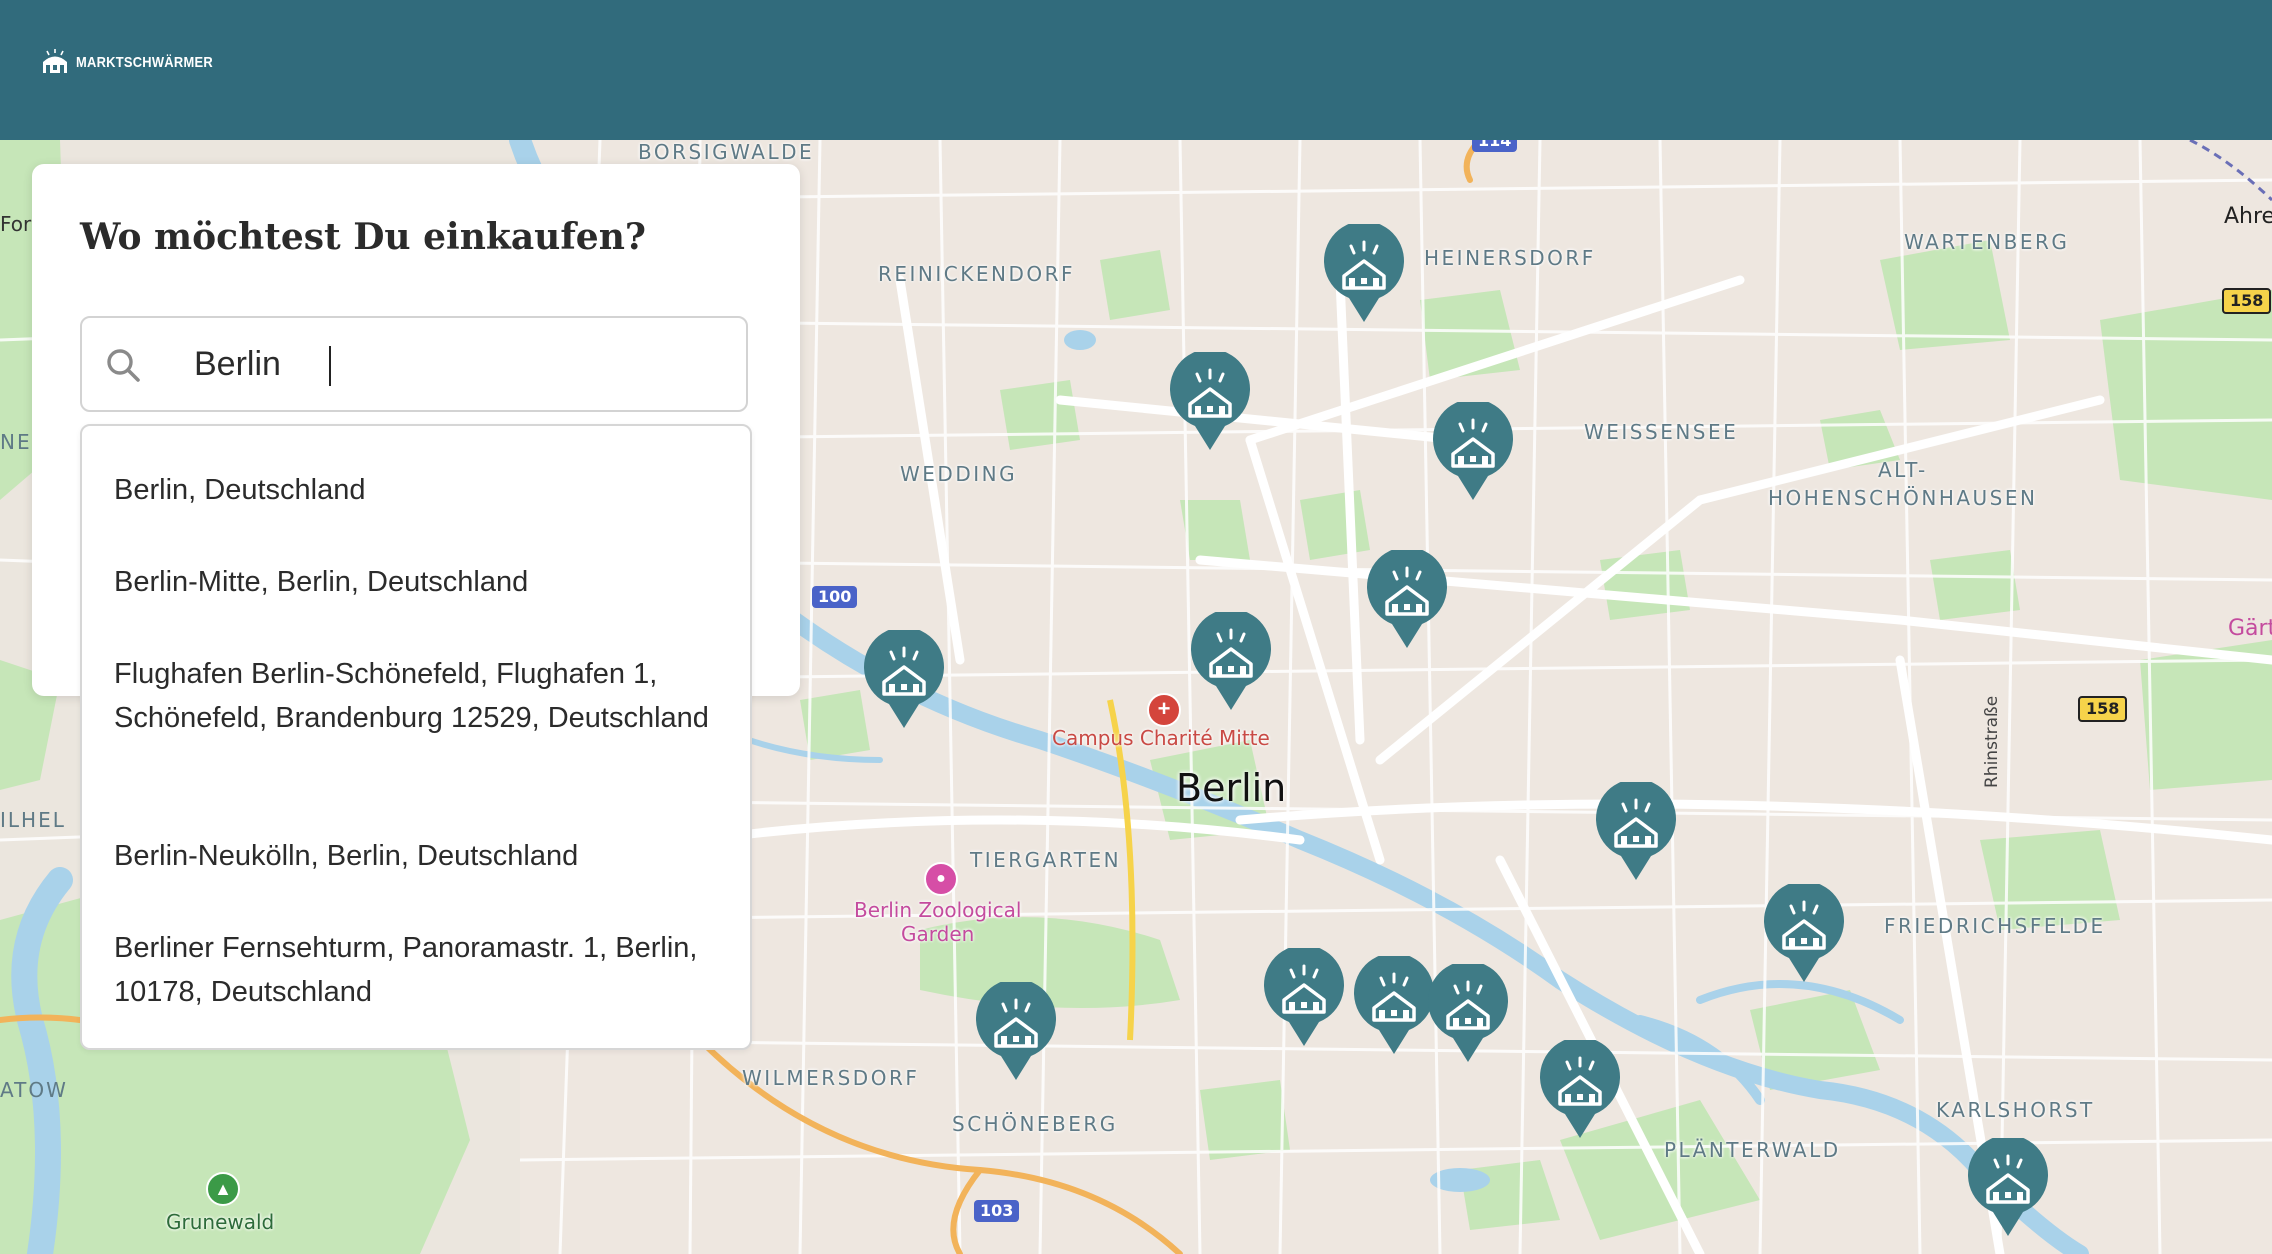 The height and width of the screenshot is (1254, 2272). I want to click on suggestion-item: Berlin-Neukölln, Berlin, Deutschland, so click(419, 856).